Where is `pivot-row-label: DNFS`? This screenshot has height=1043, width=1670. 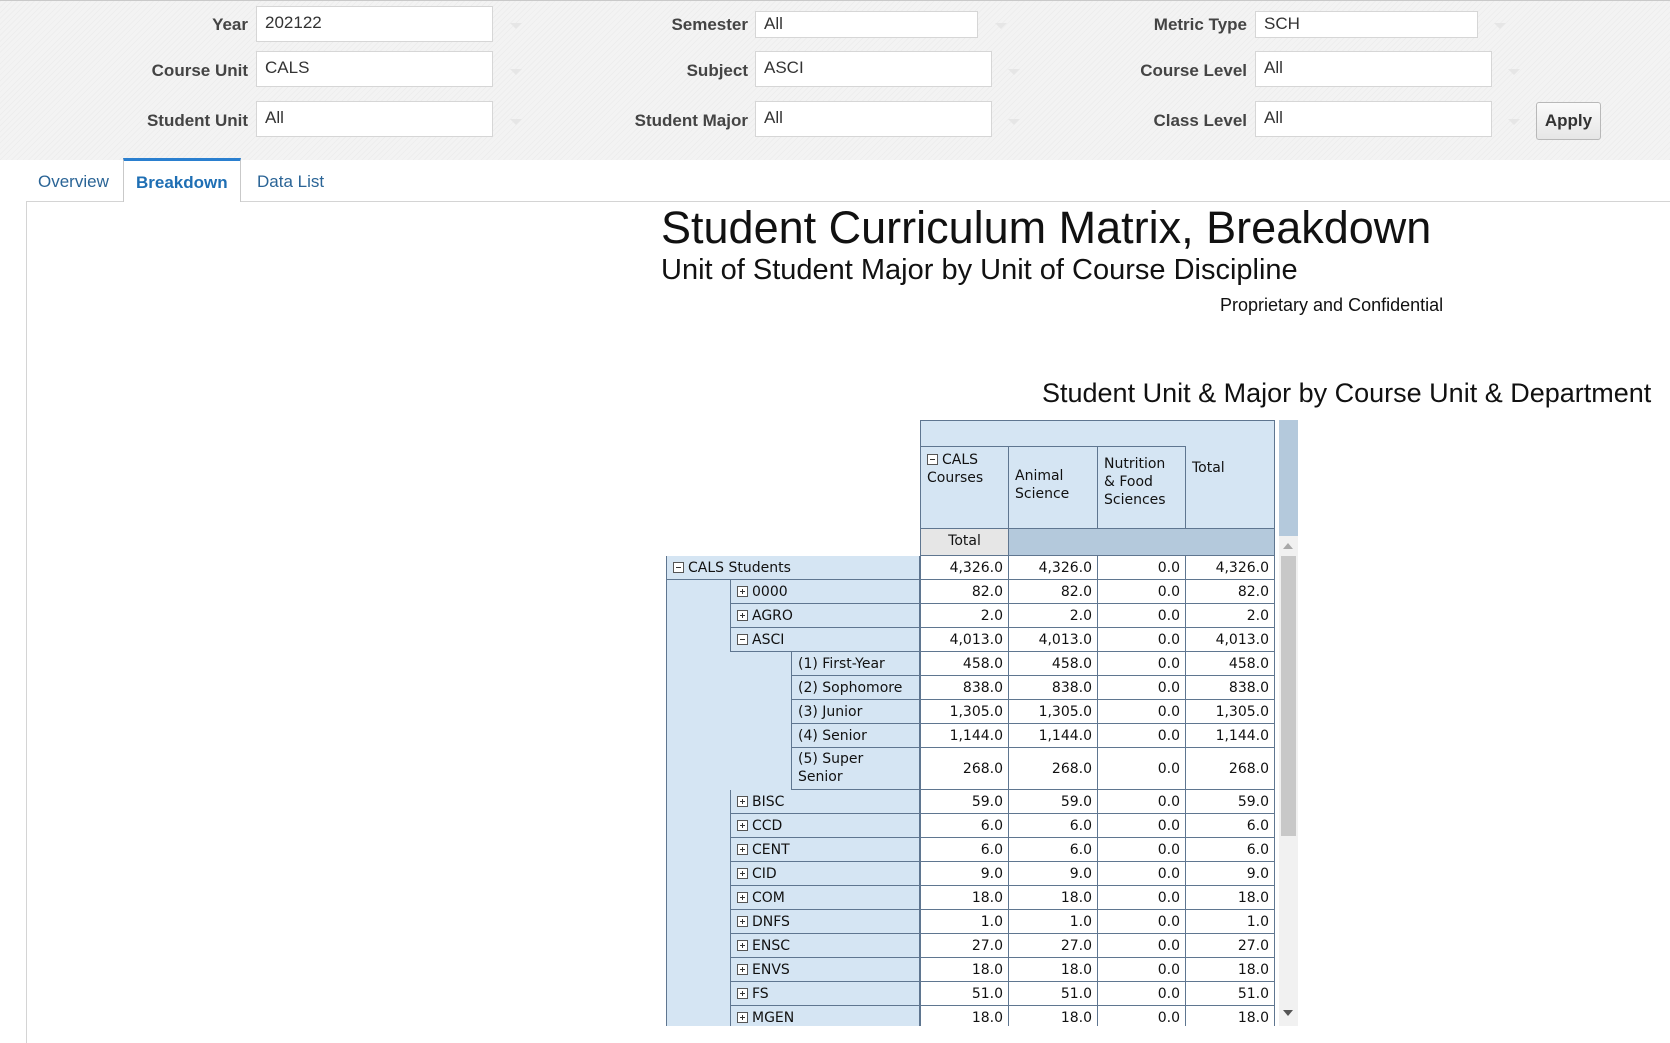 pivot-row-label: DNFS is located at coordinates (825, 922).